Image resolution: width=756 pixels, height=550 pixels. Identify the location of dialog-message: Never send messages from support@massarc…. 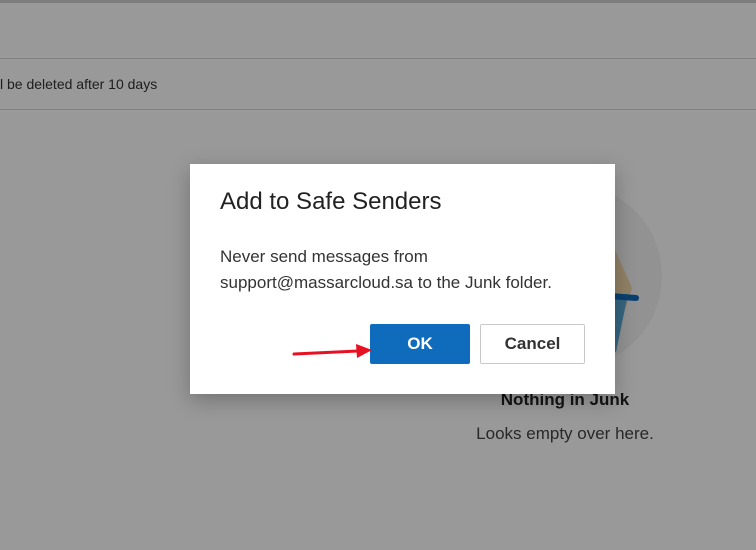
(410, 270).